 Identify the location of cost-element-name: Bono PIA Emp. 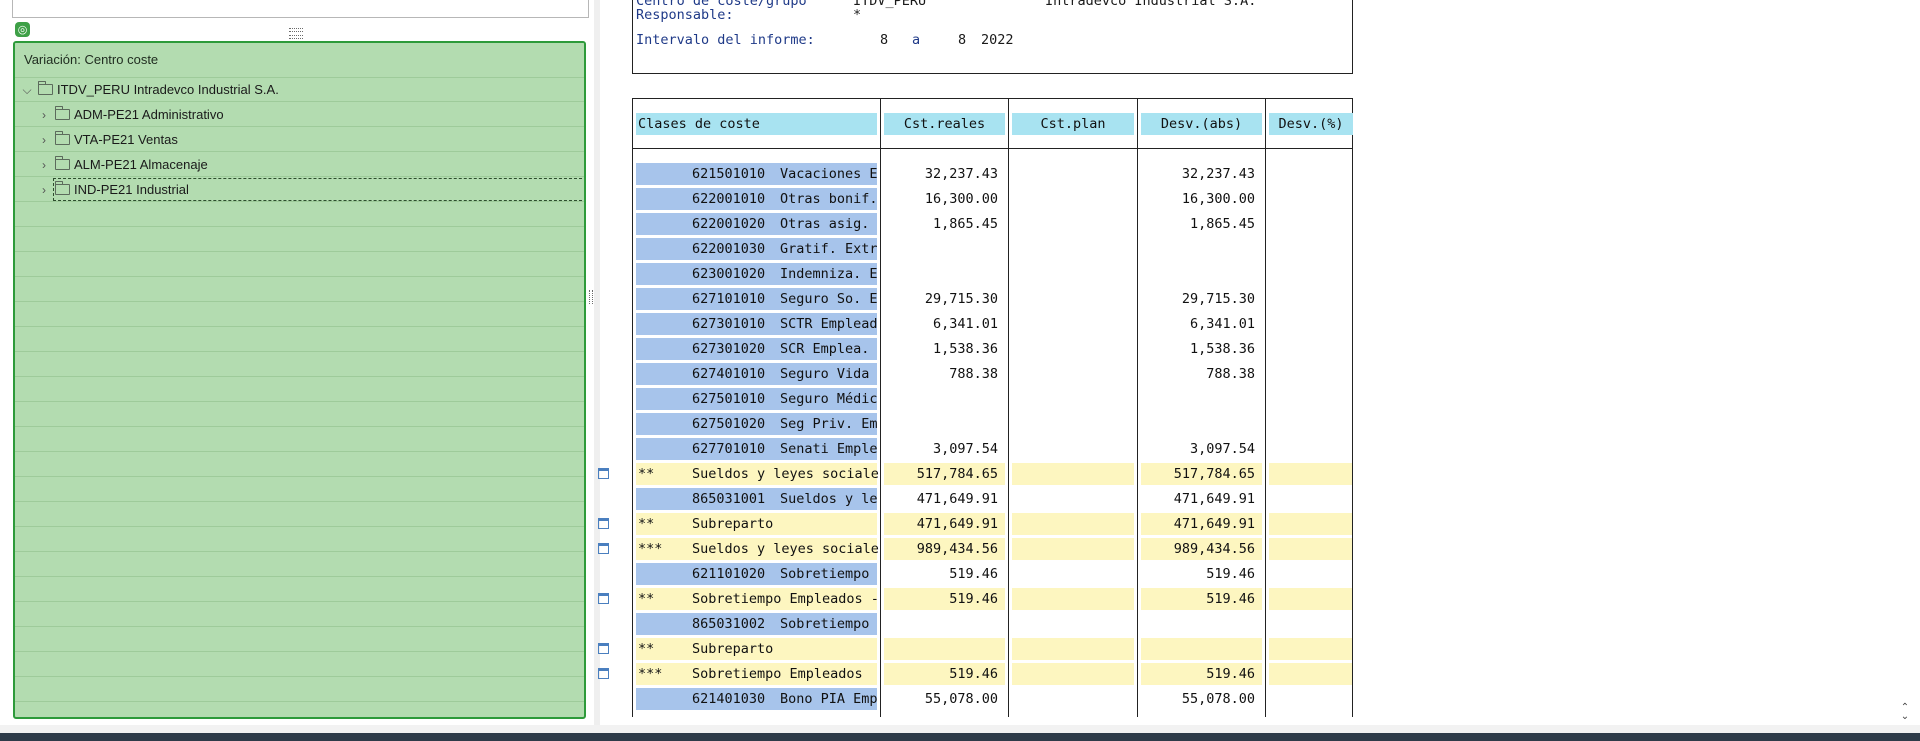
(828, 699).